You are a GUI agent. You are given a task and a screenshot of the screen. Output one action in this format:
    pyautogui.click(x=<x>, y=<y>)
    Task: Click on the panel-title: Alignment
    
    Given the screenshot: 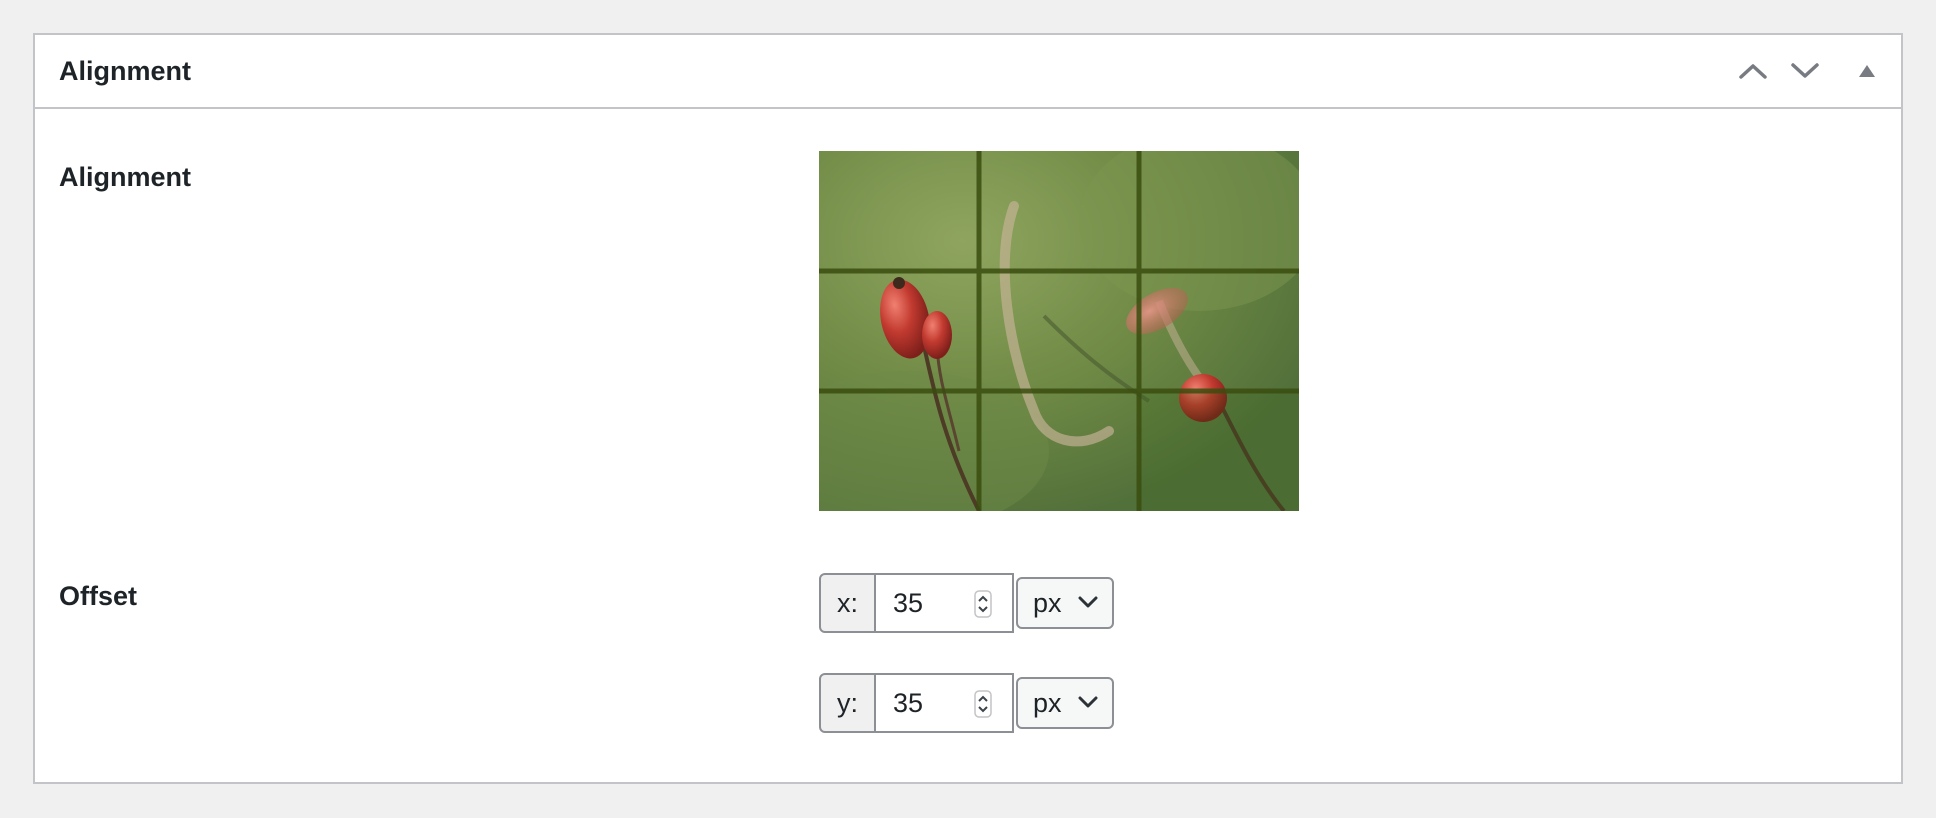 What is the action you would take?
    pyautogui.click(x=125, y=71)
    